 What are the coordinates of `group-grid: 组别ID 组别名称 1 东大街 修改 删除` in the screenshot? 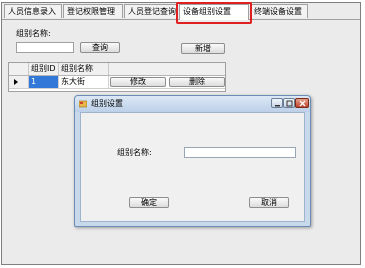 It's located at (117, 77).